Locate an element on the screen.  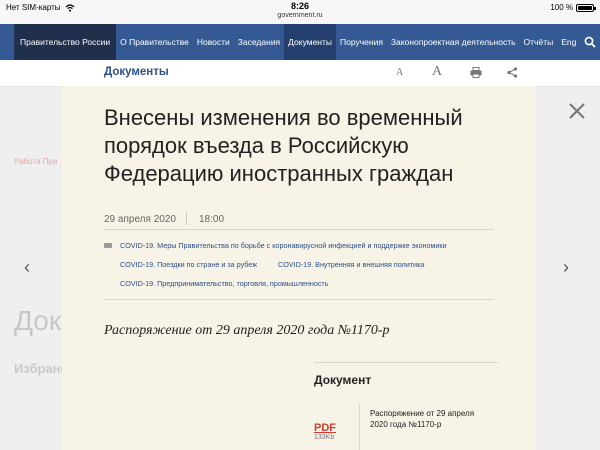
background-subheading: Избранн is located at coordinates (41, 368).